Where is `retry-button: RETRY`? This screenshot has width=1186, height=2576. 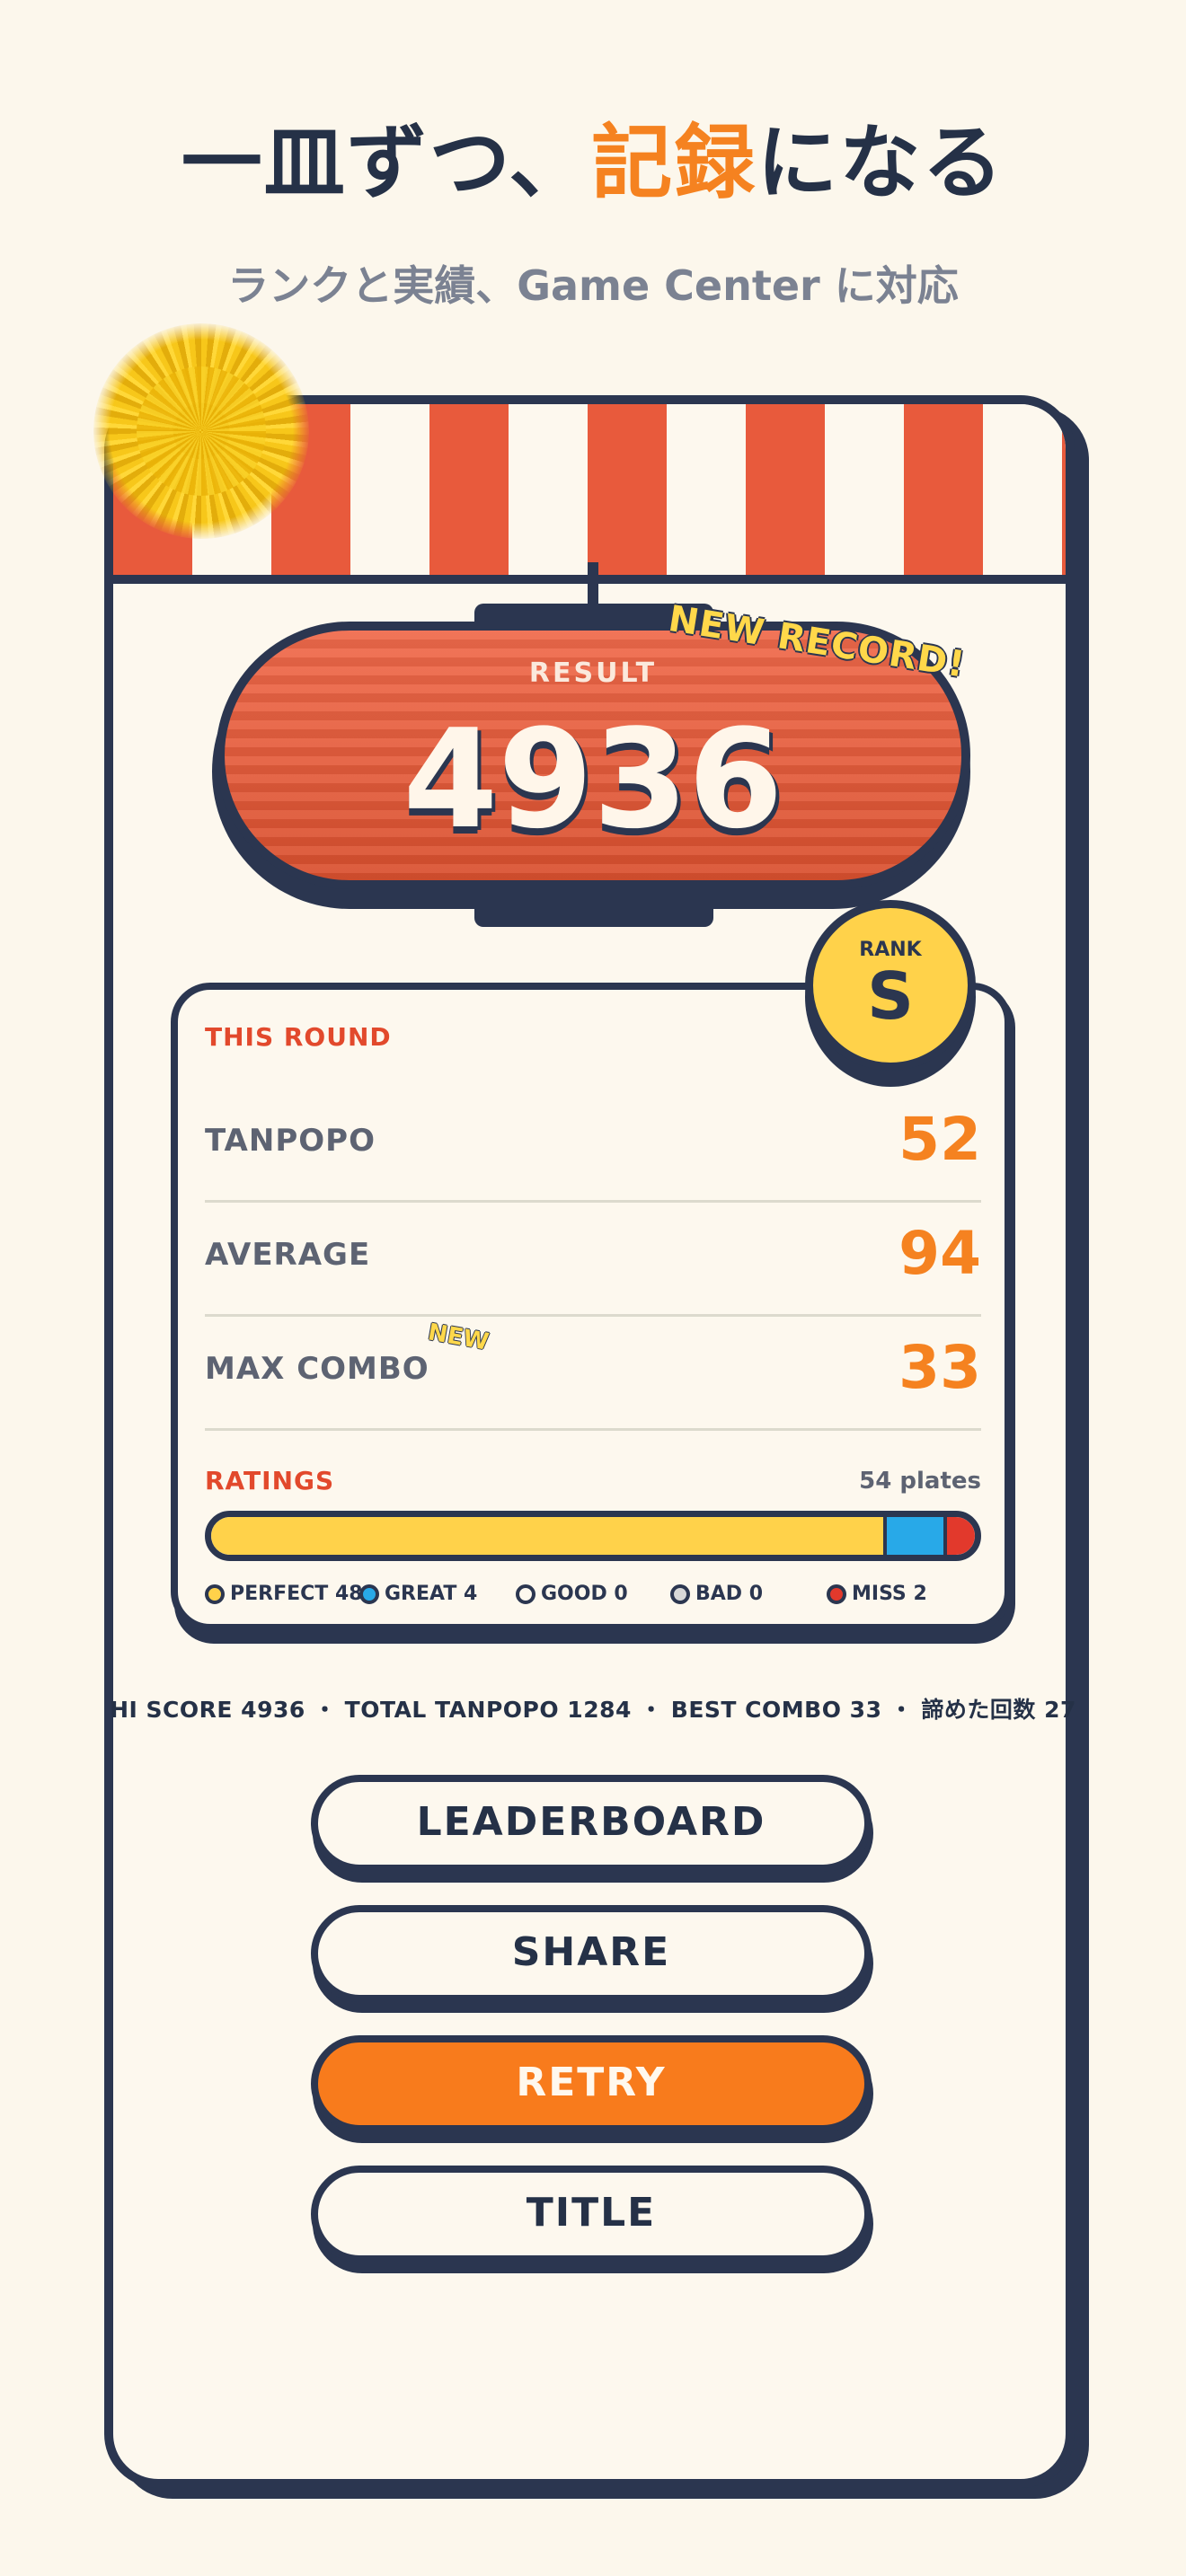
retry-button: RETRY is located at coordinates (591, 2083).